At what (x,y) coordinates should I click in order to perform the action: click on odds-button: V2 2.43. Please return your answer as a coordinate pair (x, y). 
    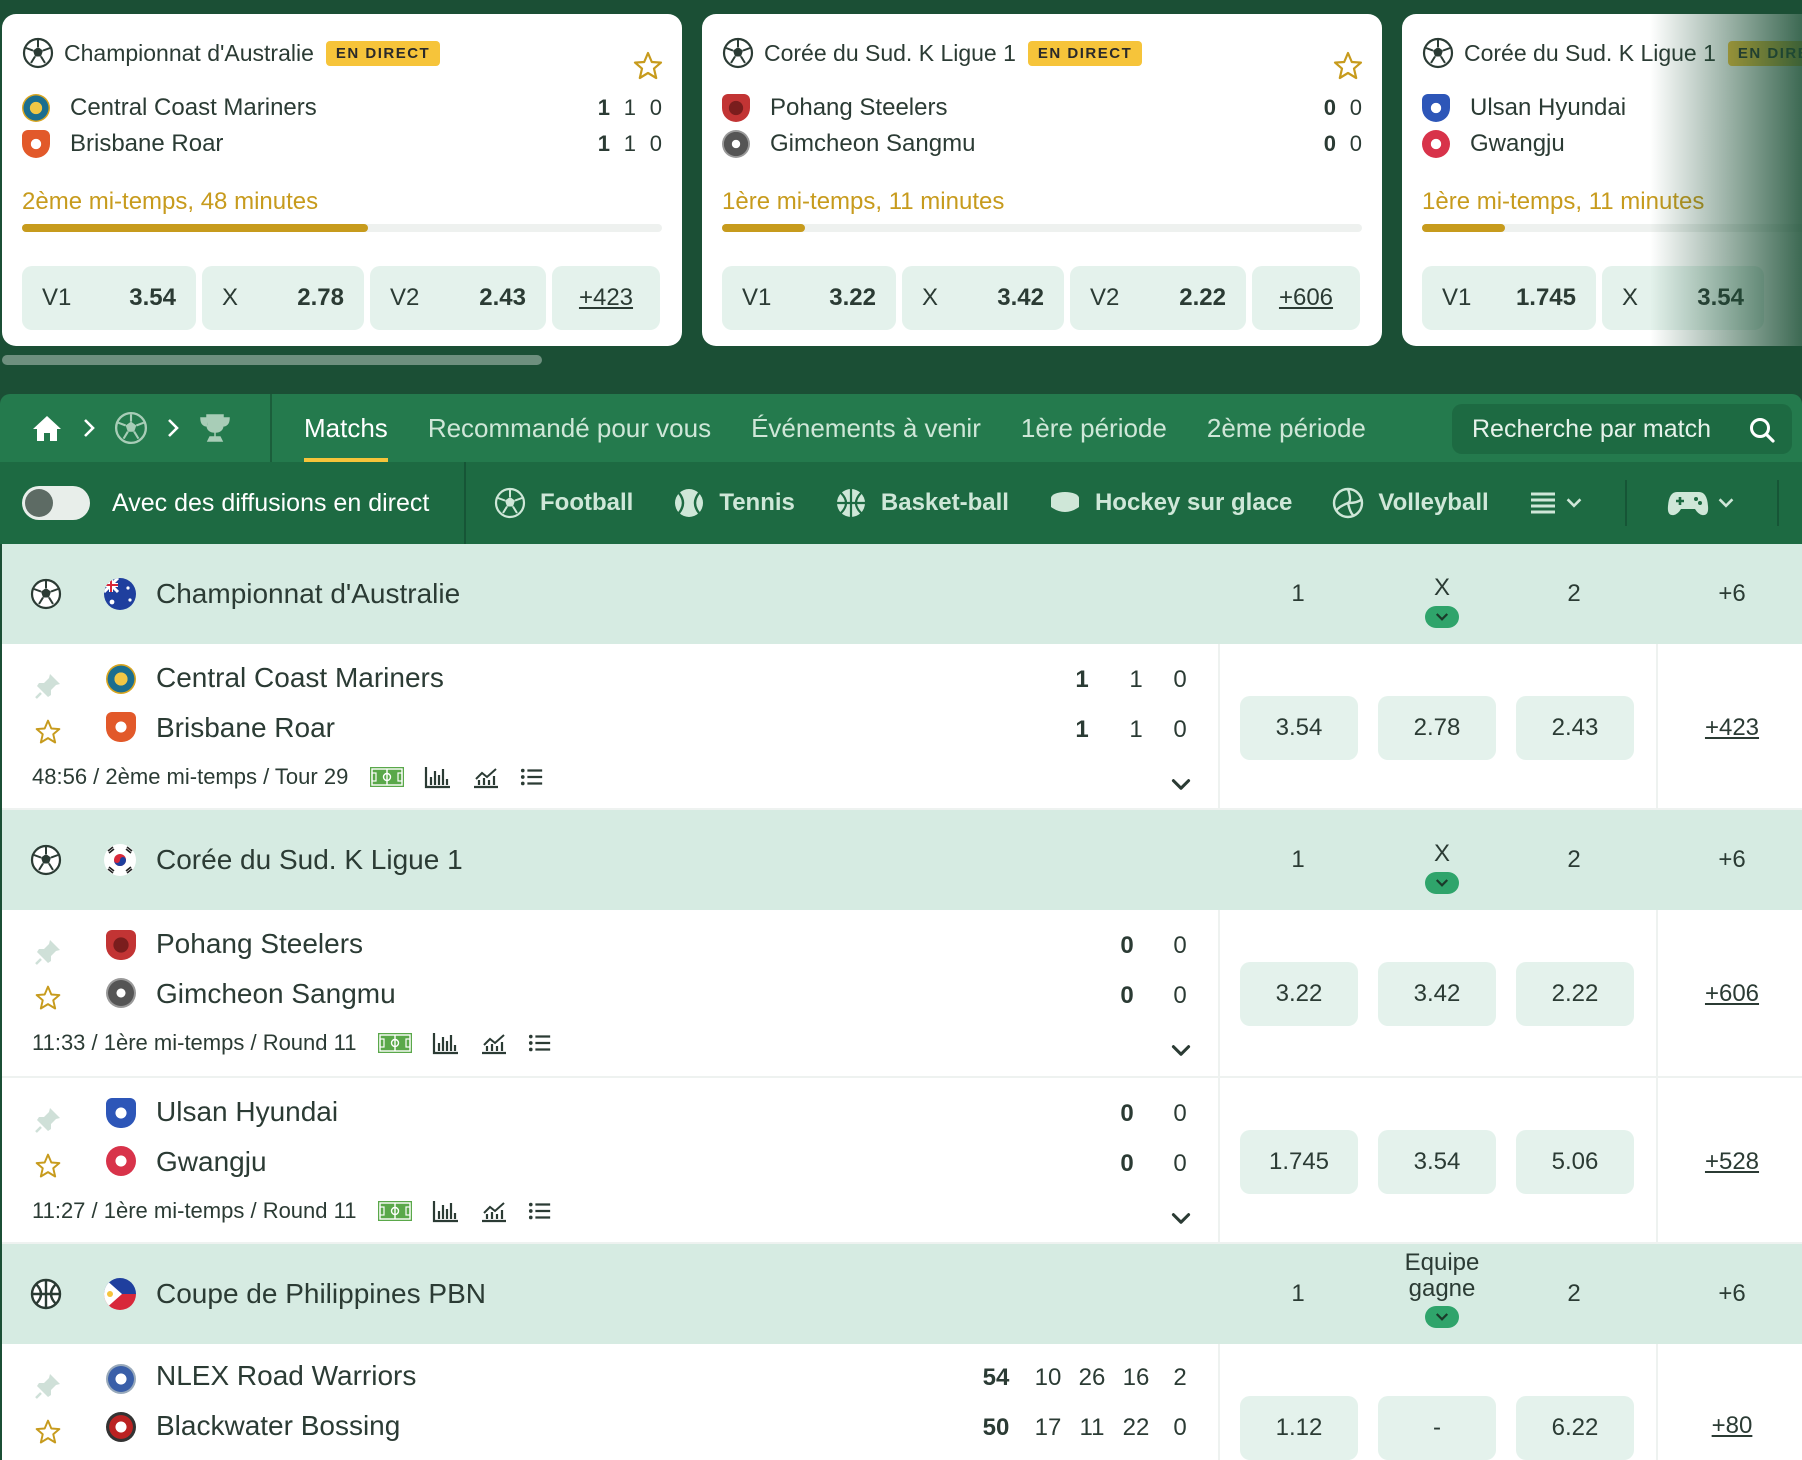
    Looking at the image, I should click on (458, 298).